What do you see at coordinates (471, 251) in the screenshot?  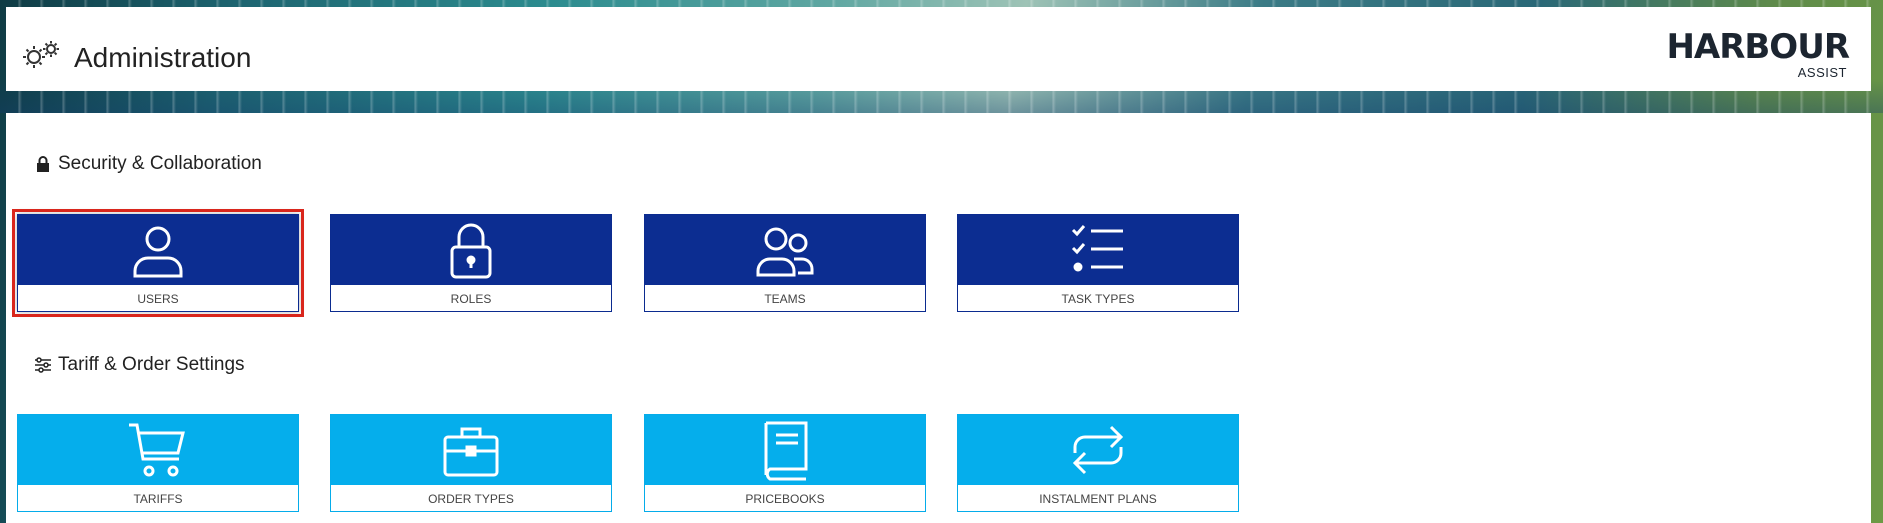 I see `padlock-icon` at bounding box center [471, 251].